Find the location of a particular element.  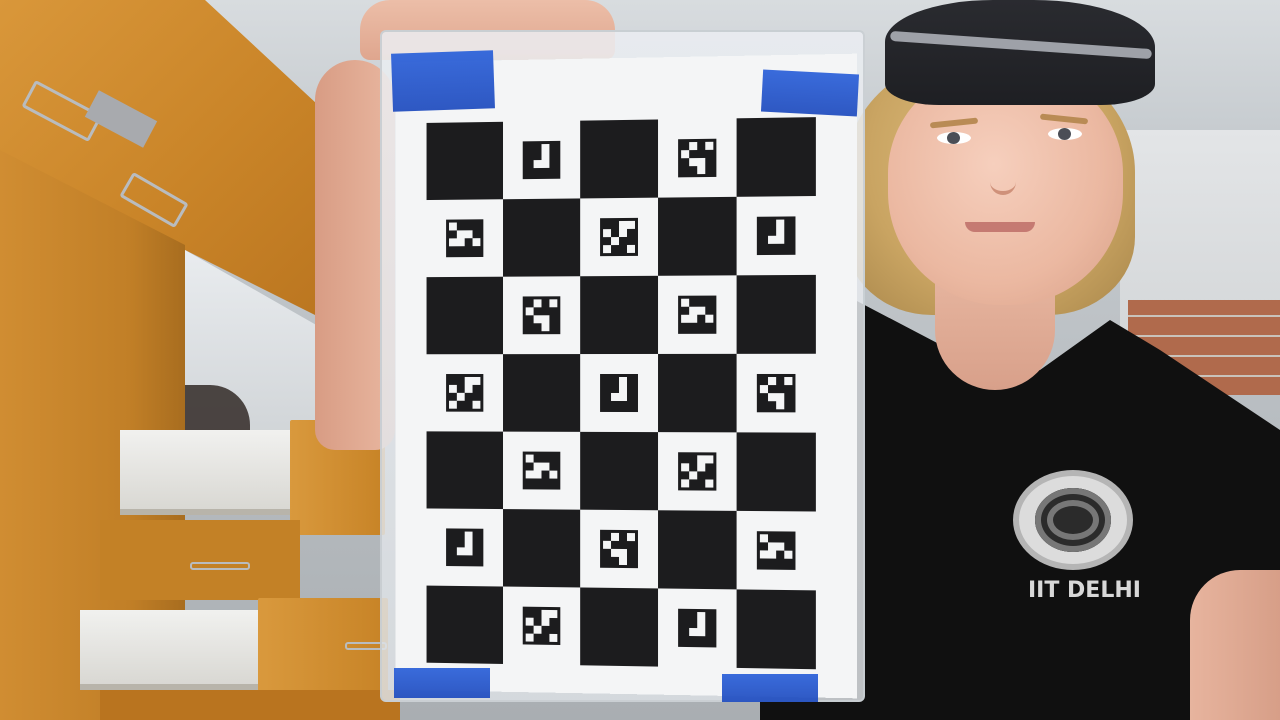

mouth is located at coordinates (1000, 227).